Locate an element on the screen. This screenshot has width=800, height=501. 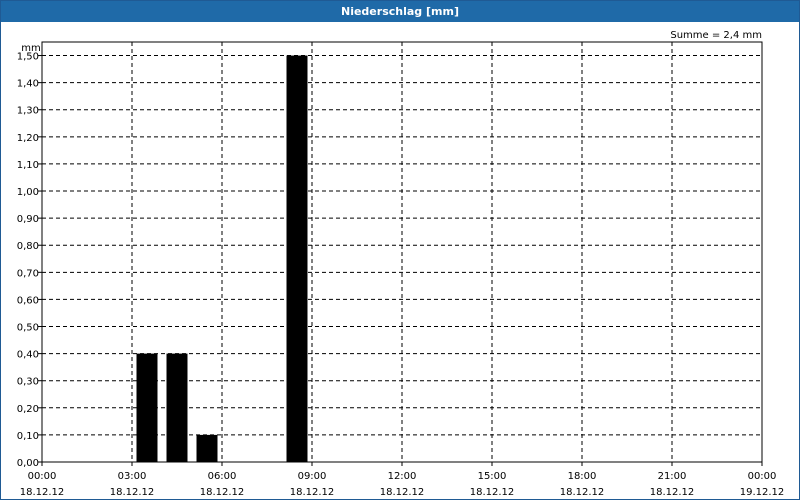
x-tick-time: 18:00 is located at coordinates (582, 476).